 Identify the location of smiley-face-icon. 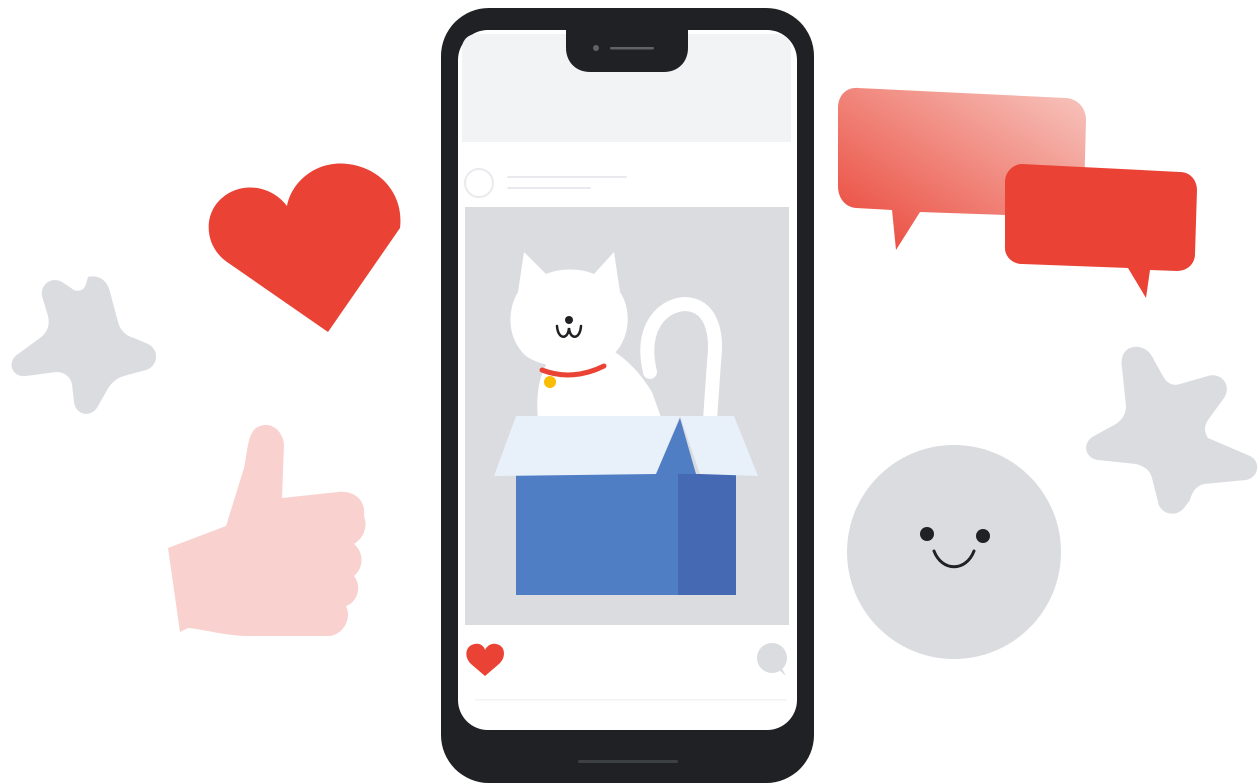
(954, 552).